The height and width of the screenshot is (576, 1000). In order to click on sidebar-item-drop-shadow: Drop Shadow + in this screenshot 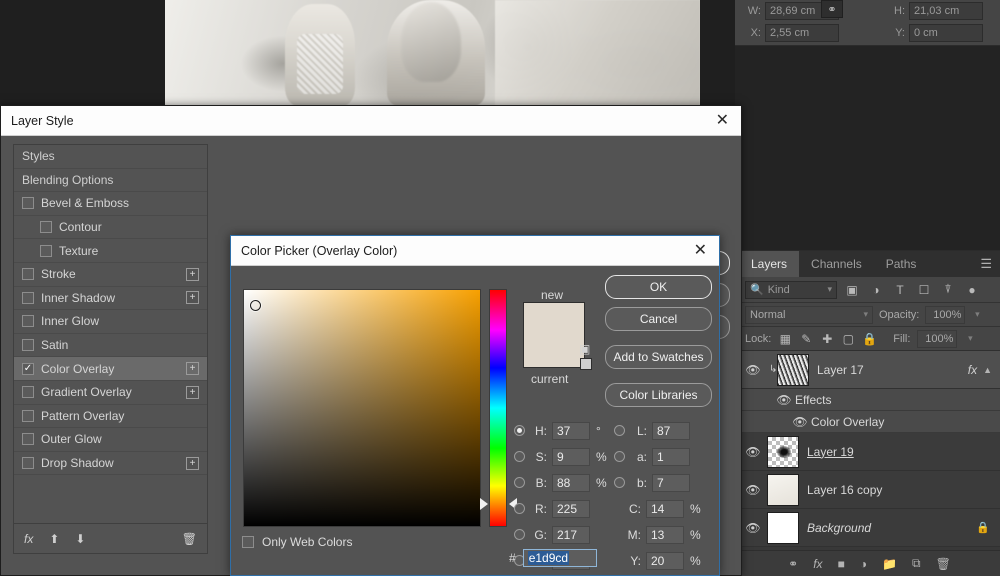, I will do `click(110, 464)`.